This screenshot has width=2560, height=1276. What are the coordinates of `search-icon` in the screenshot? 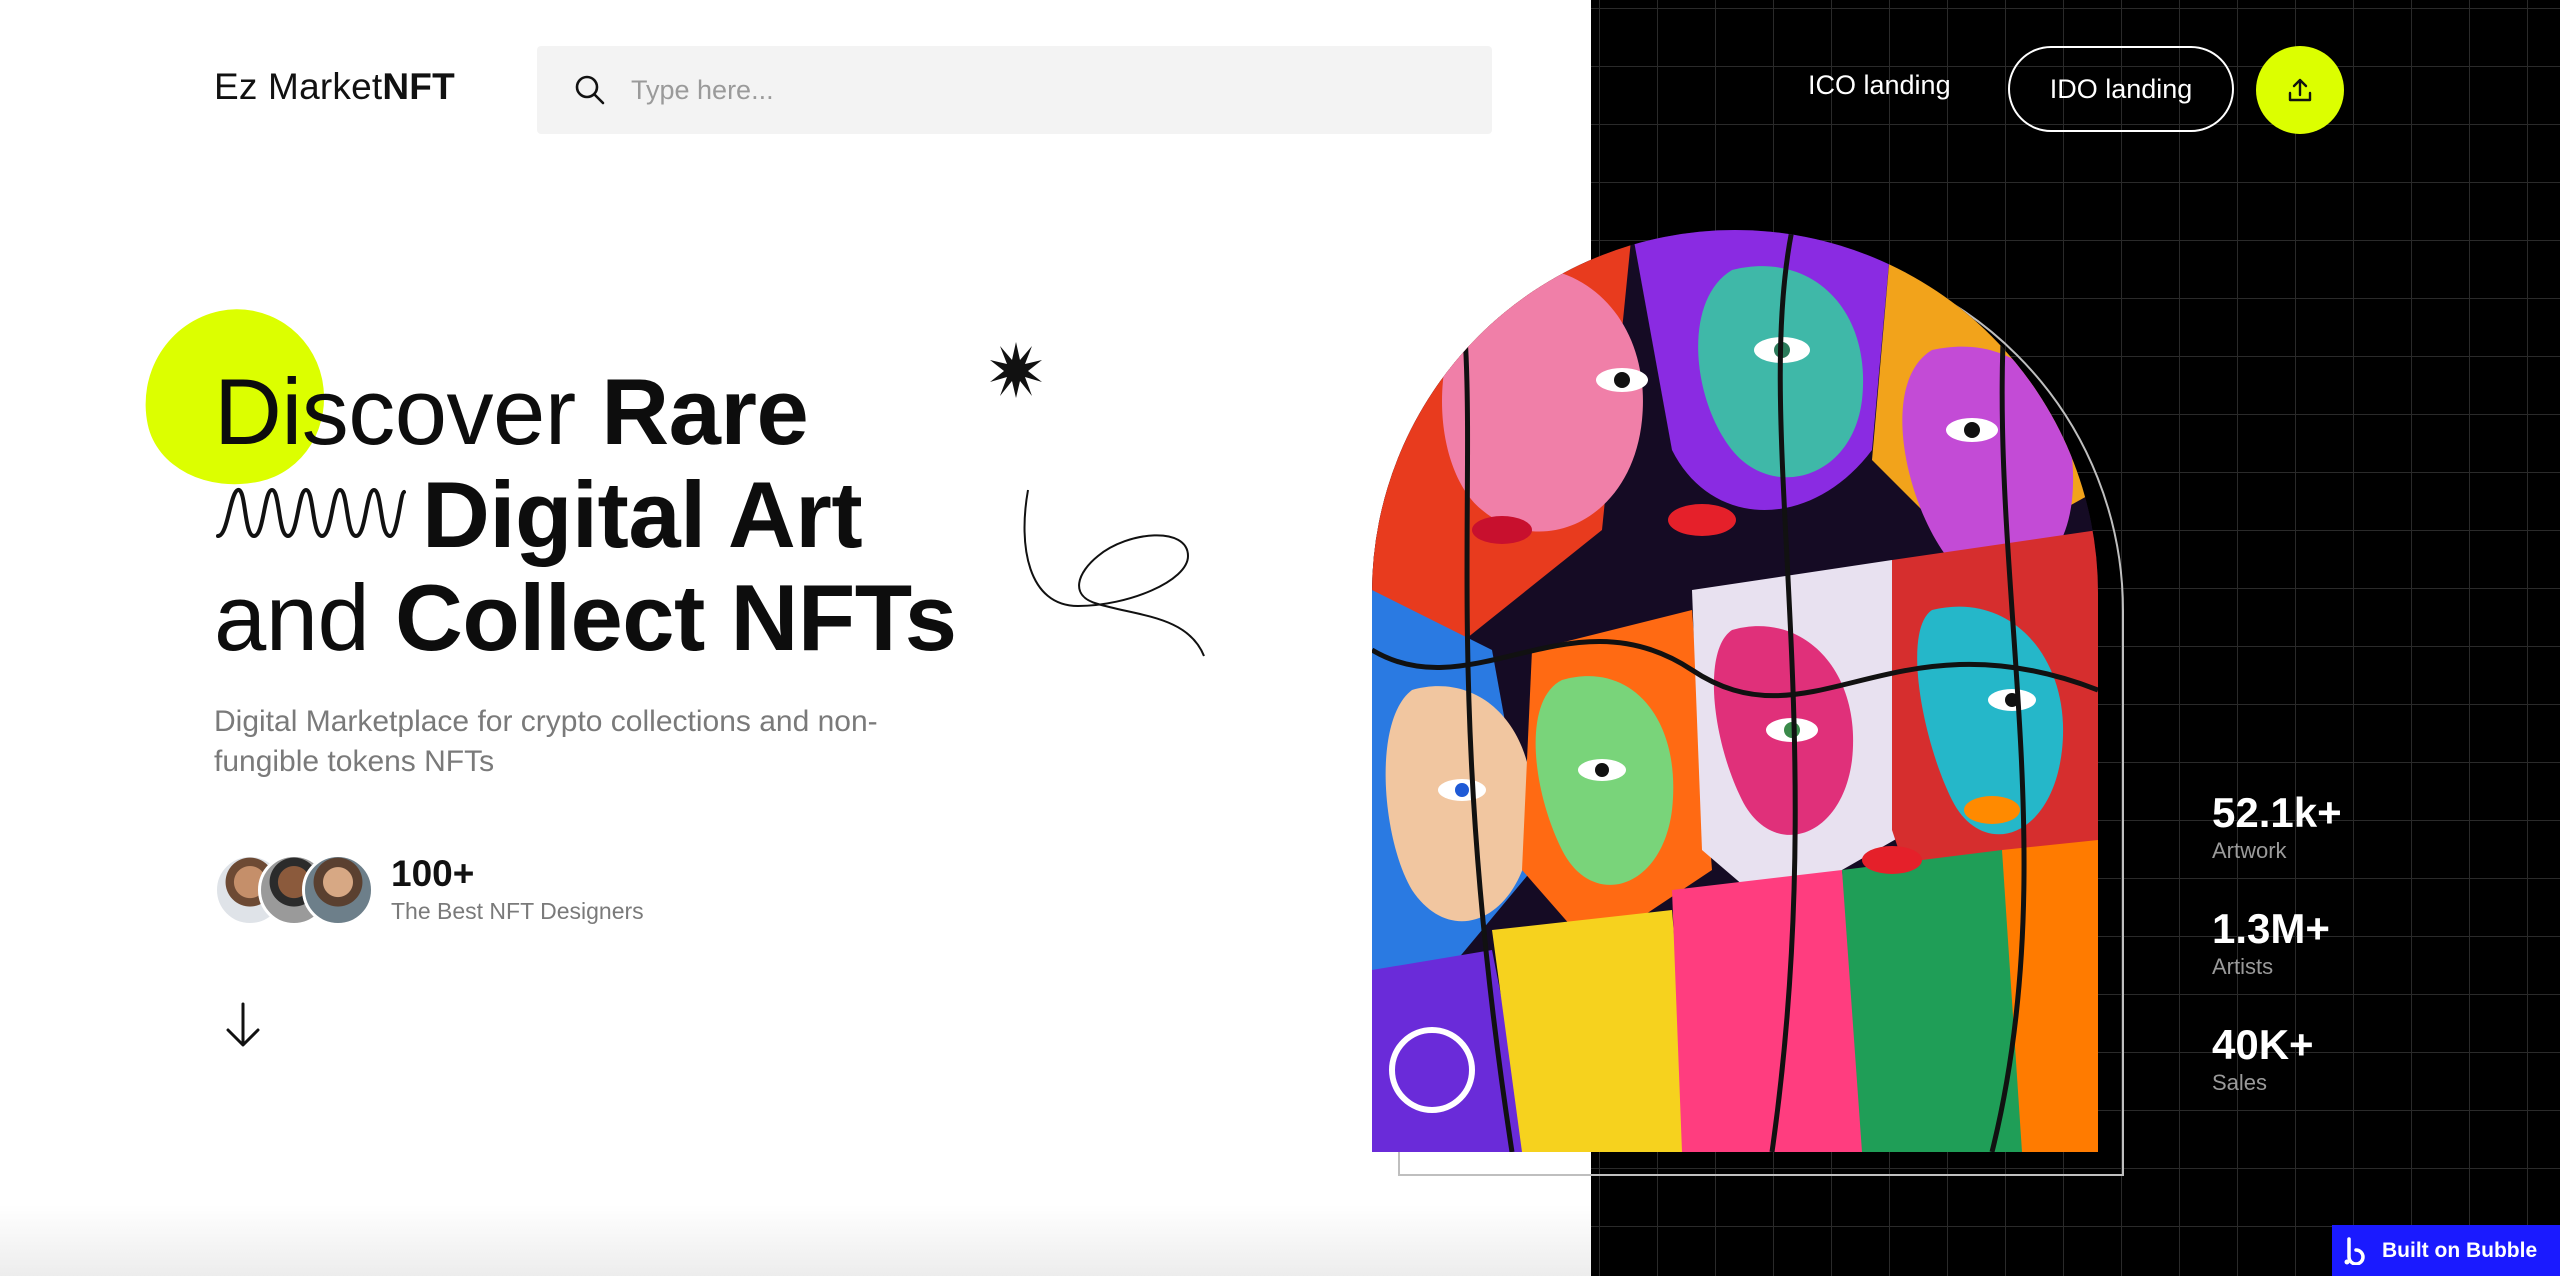 It's located at (590, 90).